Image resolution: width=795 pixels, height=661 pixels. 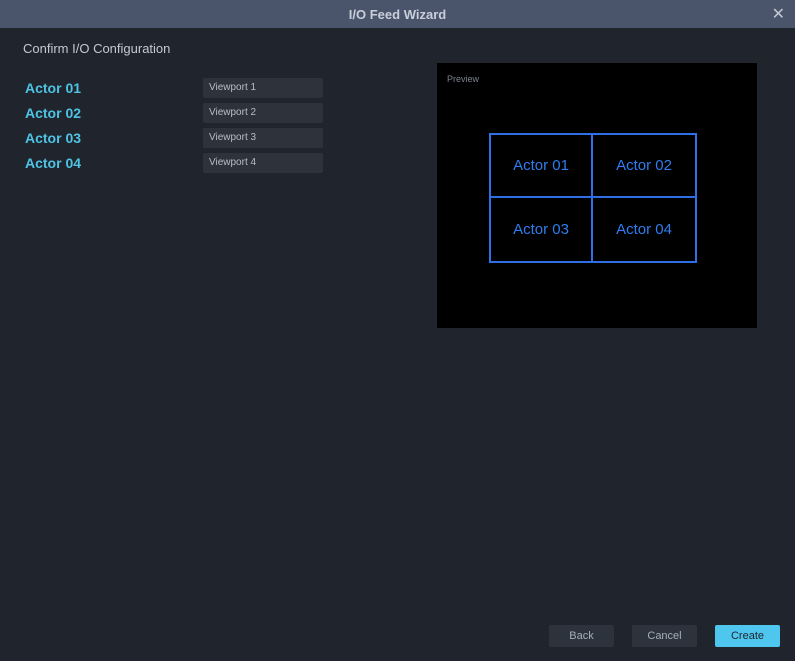 I want to click on page-heading: Confirm I/O Configuration, so click(x=97, y=48).